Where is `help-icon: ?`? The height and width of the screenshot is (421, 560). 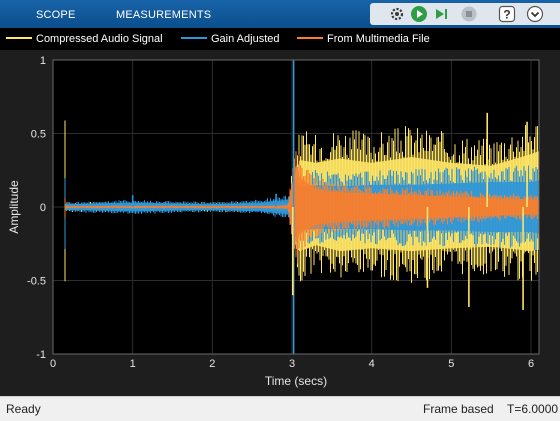 help-icon: ? is located at coordinates (507, 14).